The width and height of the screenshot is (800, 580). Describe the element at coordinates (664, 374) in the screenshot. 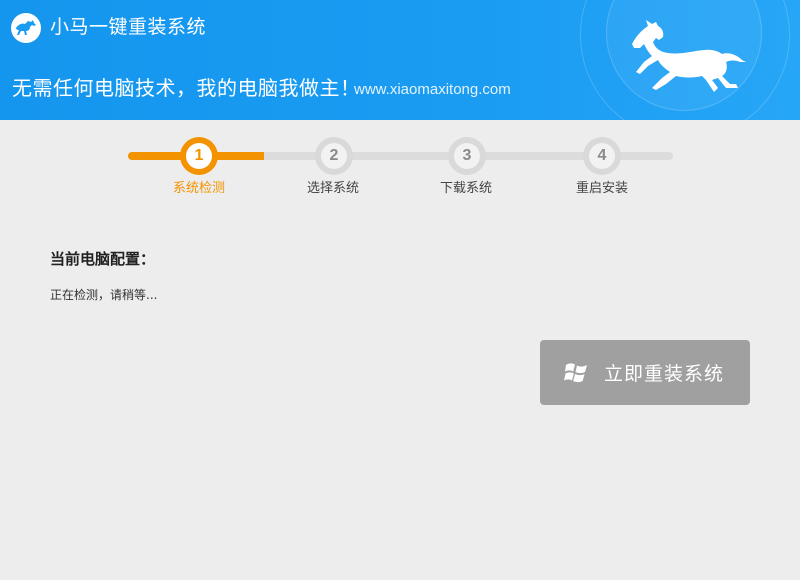

I see `install-button-label: 立即重装系统` at that location.